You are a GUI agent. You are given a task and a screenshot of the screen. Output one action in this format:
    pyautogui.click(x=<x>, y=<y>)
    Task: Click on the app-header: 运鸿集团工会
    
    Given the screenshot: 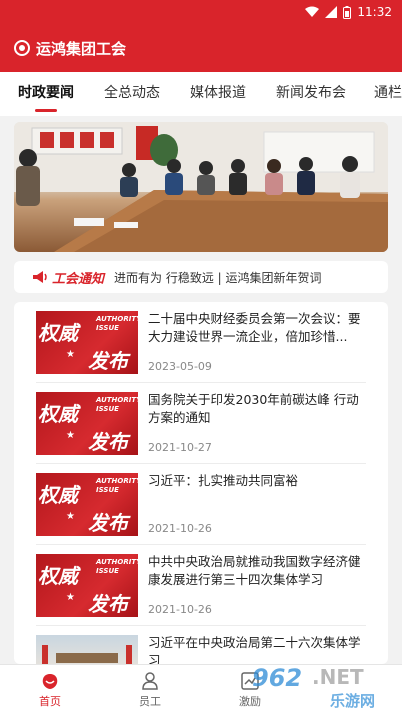 What is the action you would take?
    pyautogui.click(x=201, y=48)
    